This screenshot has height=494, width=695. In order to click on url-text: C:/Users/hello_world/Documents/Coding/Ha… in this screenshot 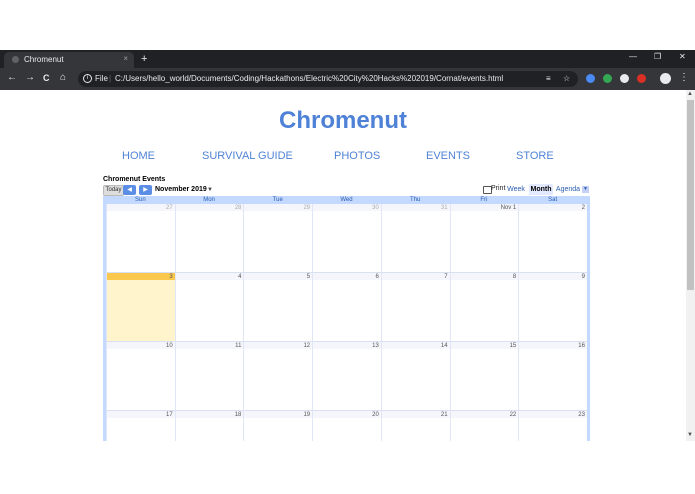, I will do `click(309, 78)`.